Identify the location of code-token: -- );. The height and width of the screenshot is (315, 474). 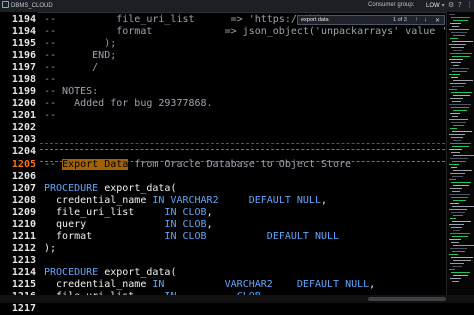
(80, 43).